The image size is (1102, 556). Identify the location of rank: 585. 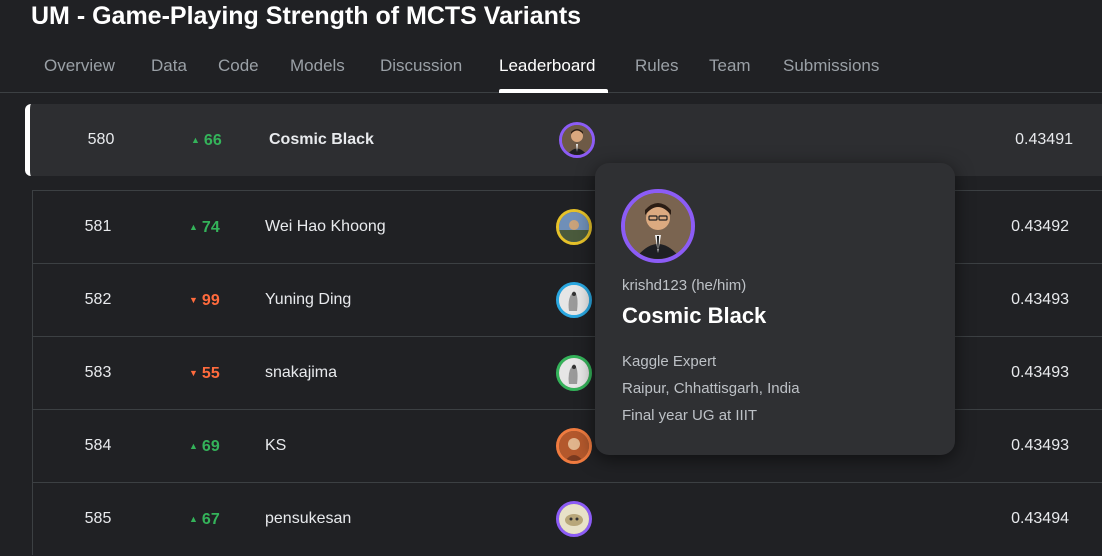
(98, 518).